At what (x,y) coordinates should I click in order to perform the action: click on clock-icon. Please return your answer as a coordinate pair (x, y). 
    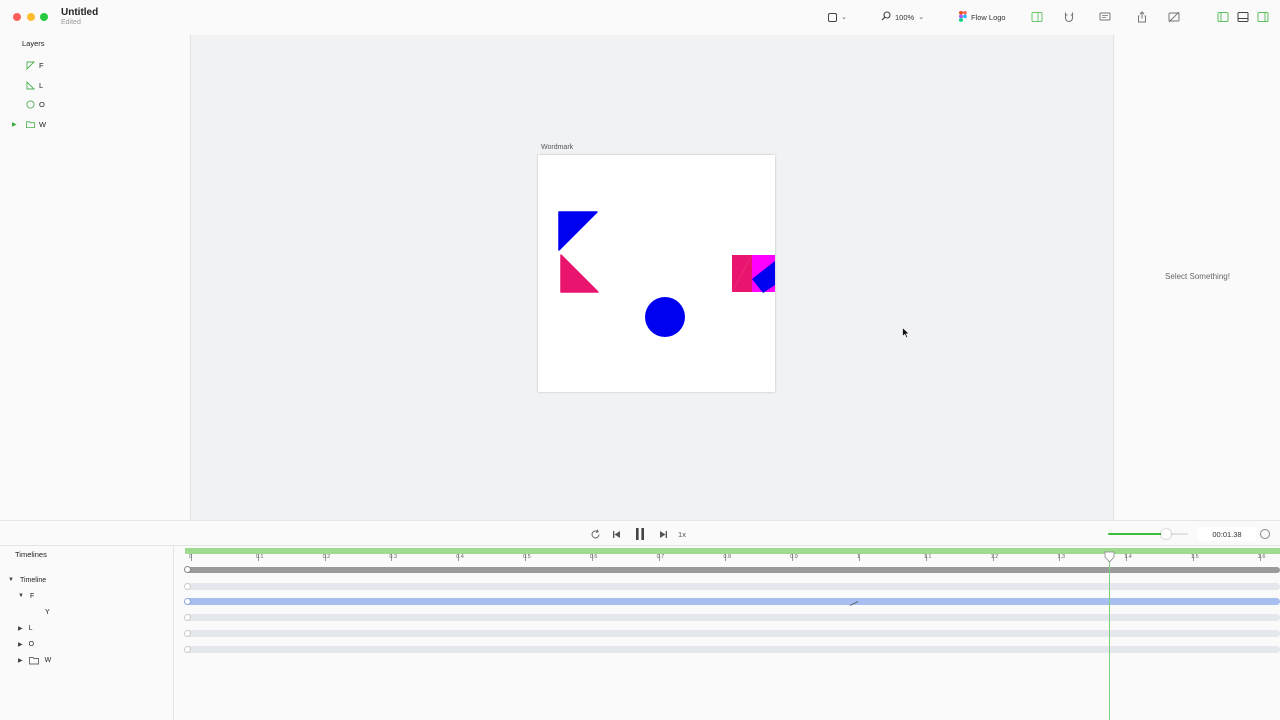
    Looking at the image, I should click on (1265, 534).